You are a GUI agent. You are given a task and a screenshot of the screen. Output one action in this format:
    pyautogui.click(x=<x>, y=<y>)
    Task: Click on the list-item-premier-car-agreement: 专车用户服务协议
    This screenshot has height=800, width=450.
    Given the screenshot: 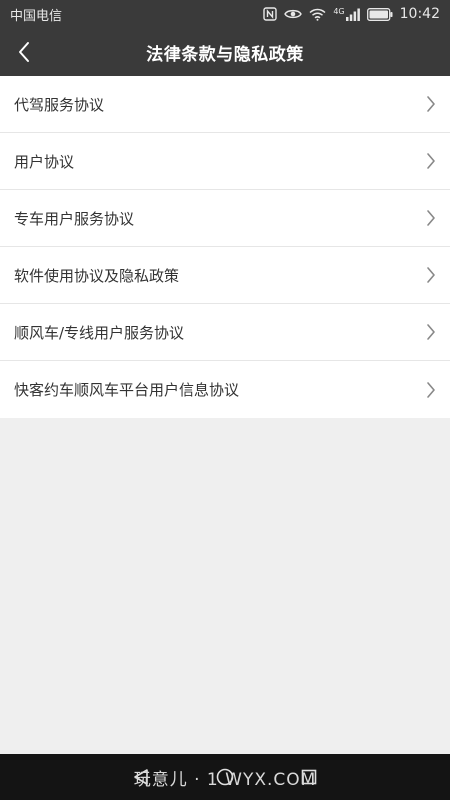 What is the action you would take?
    pyautogui.click(x=225, y=218)
    